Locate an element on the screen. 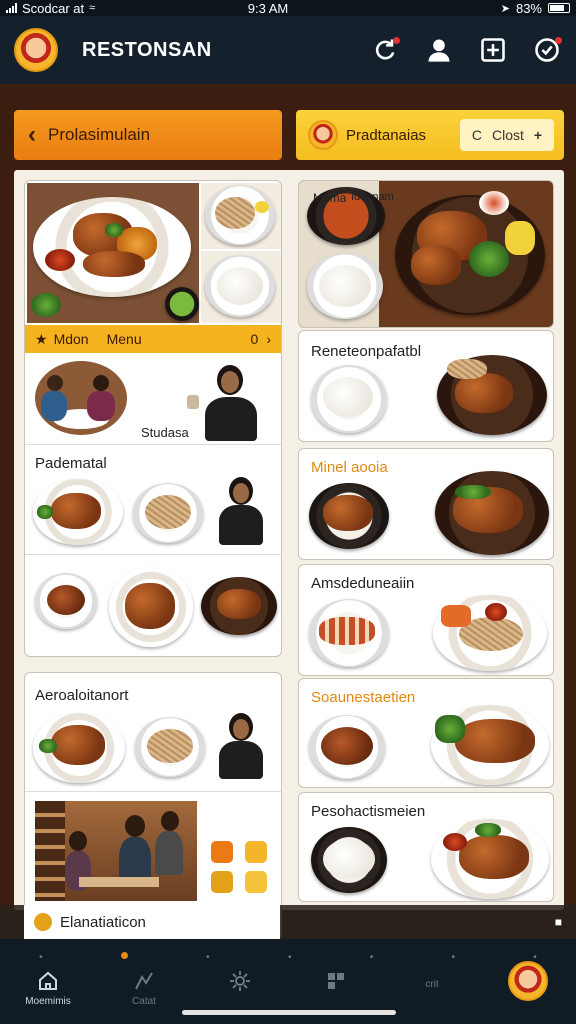  close-label: Clost is located at coordinates (508, 135).